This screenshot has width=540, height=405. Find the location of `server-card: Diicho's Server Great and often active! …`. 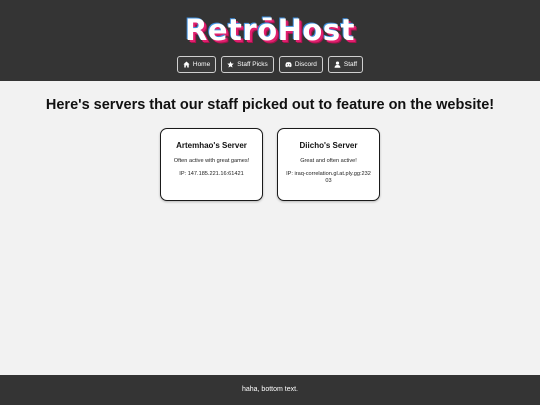

server-card: Diicho's Server Great and often active! … is located at coordinates (328, 164).